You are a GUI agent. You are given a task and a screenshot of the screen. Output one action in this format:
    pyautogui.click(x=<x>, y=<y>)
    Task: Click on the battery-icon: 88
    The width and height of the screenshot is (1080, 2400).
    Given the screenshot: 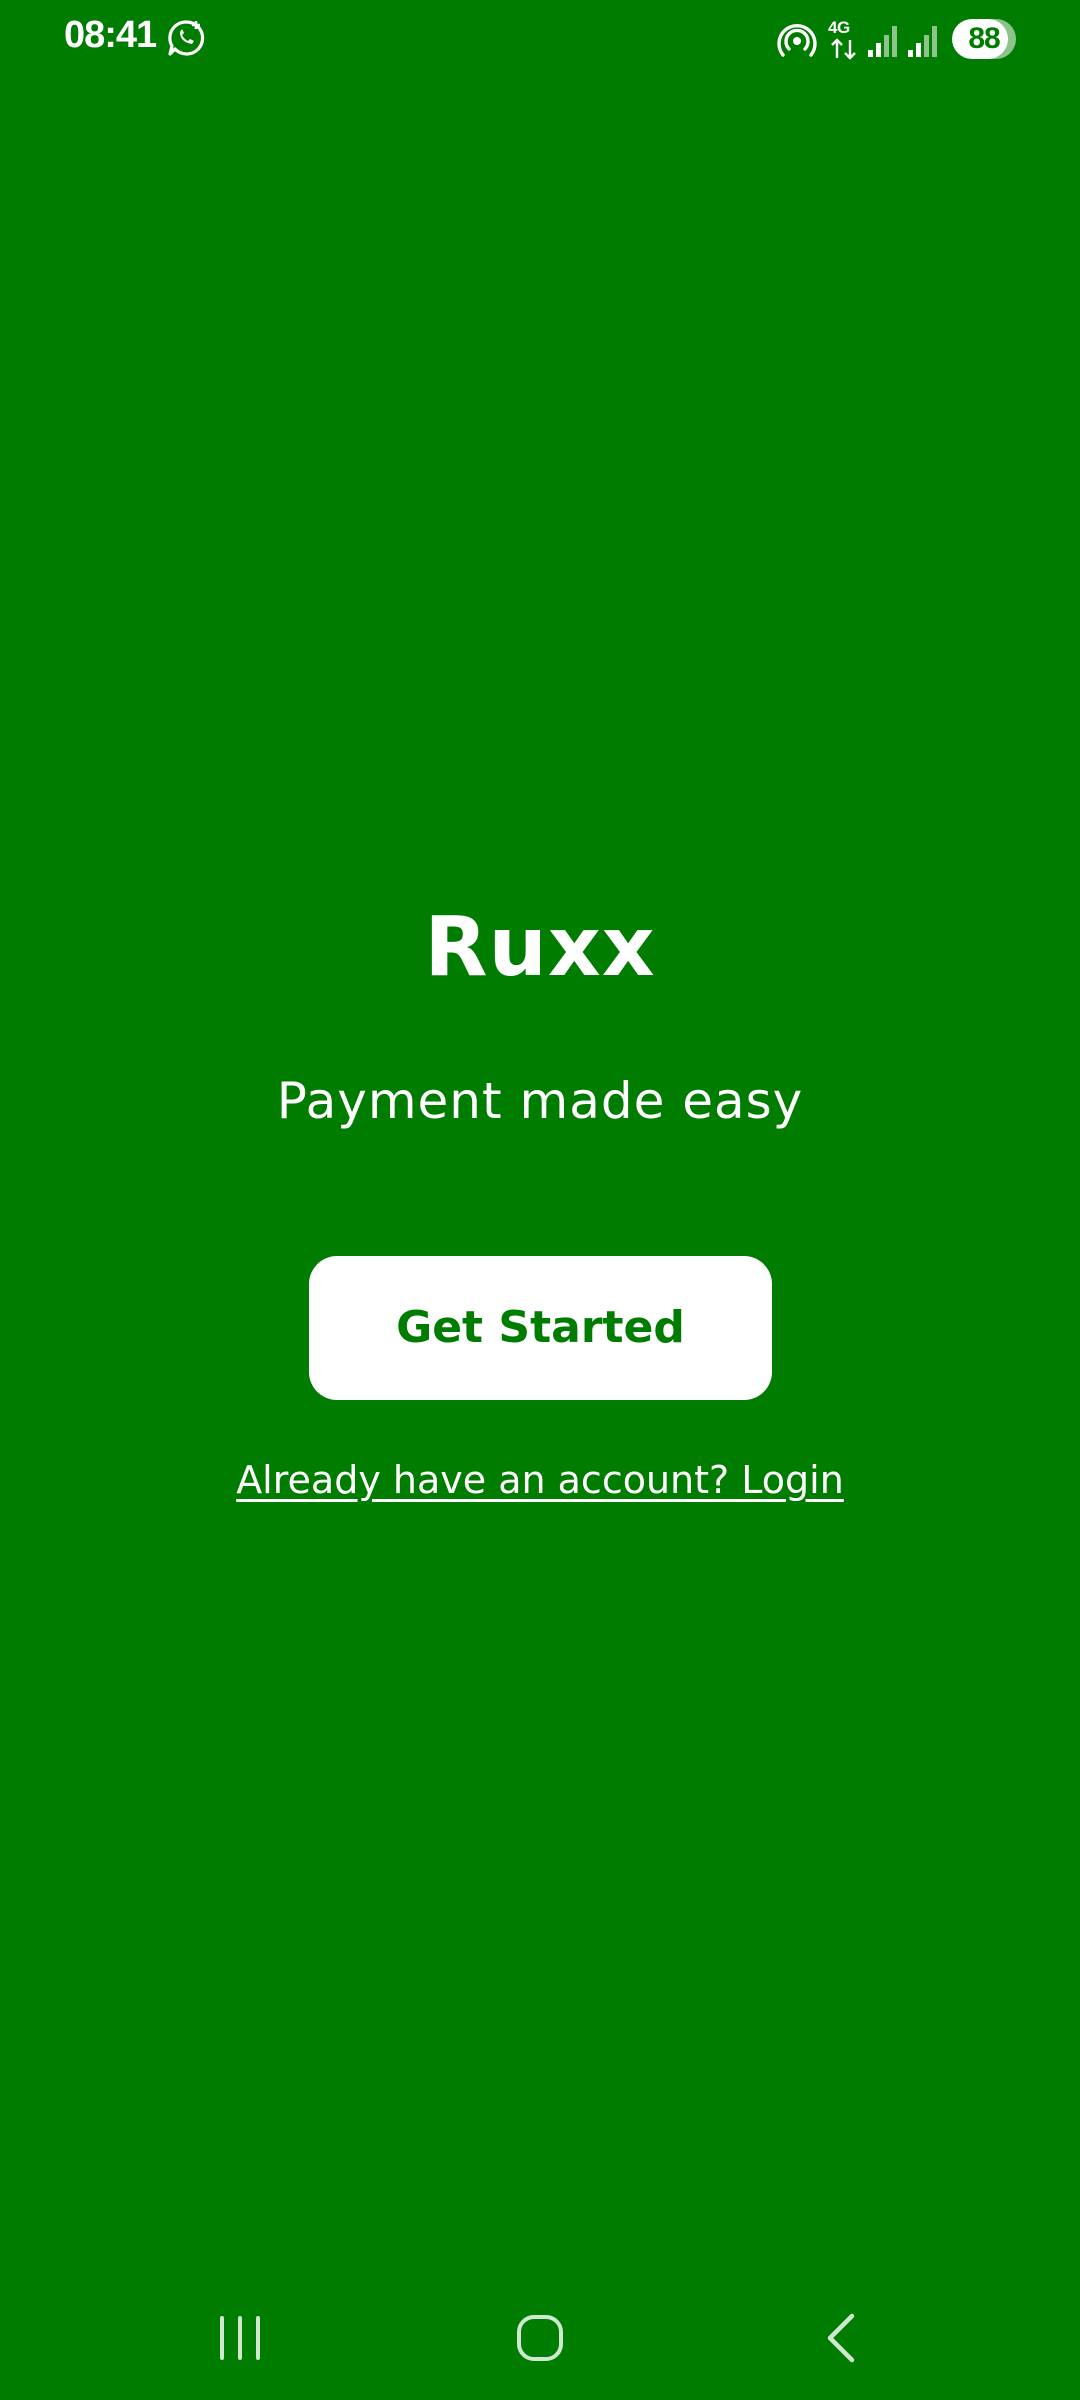 What is the action you would take?
    pyautogui.click(x=984, y=39)
    